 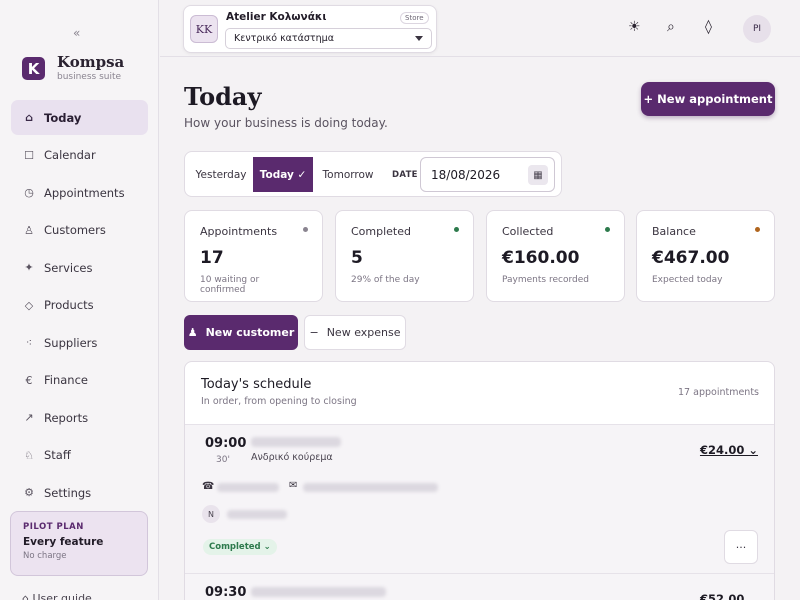 What do you see at coordinates (27, 596) in the screenshot?
I see `book-icon: ⌂` at bounding box center [27, 596].